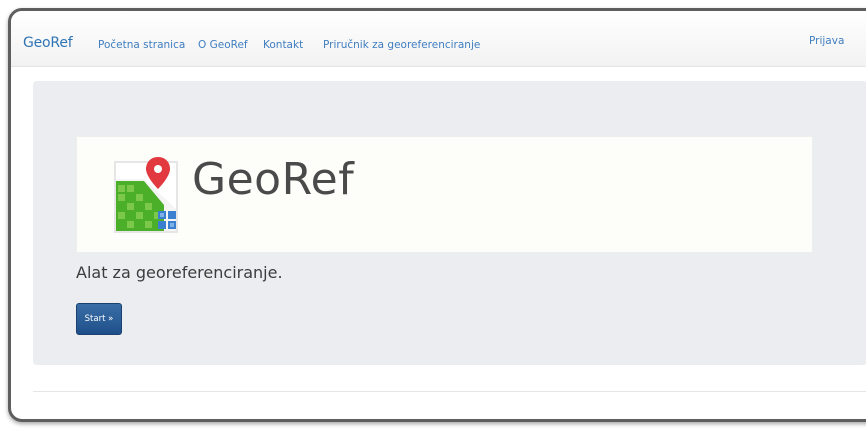  I want to click on map-pin-grid-icon, so click(146, 195).